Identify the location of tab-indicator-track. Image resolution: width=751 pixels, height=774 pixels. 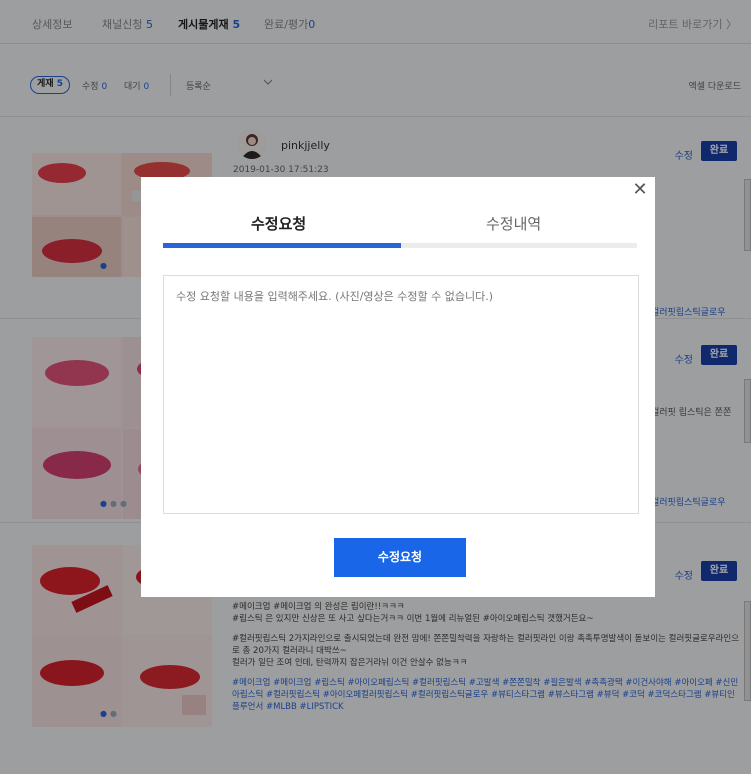
(400, 245).